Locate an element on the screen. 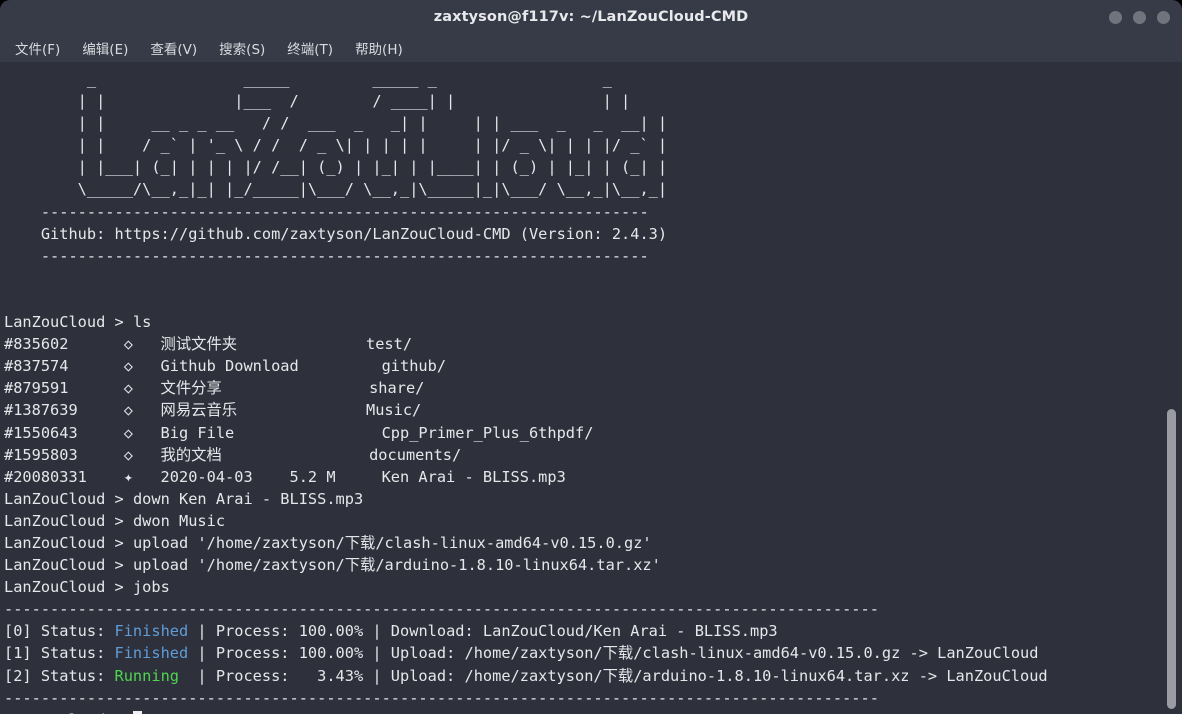  command-text-jobs: jobs is located at coordinates (151, 587).